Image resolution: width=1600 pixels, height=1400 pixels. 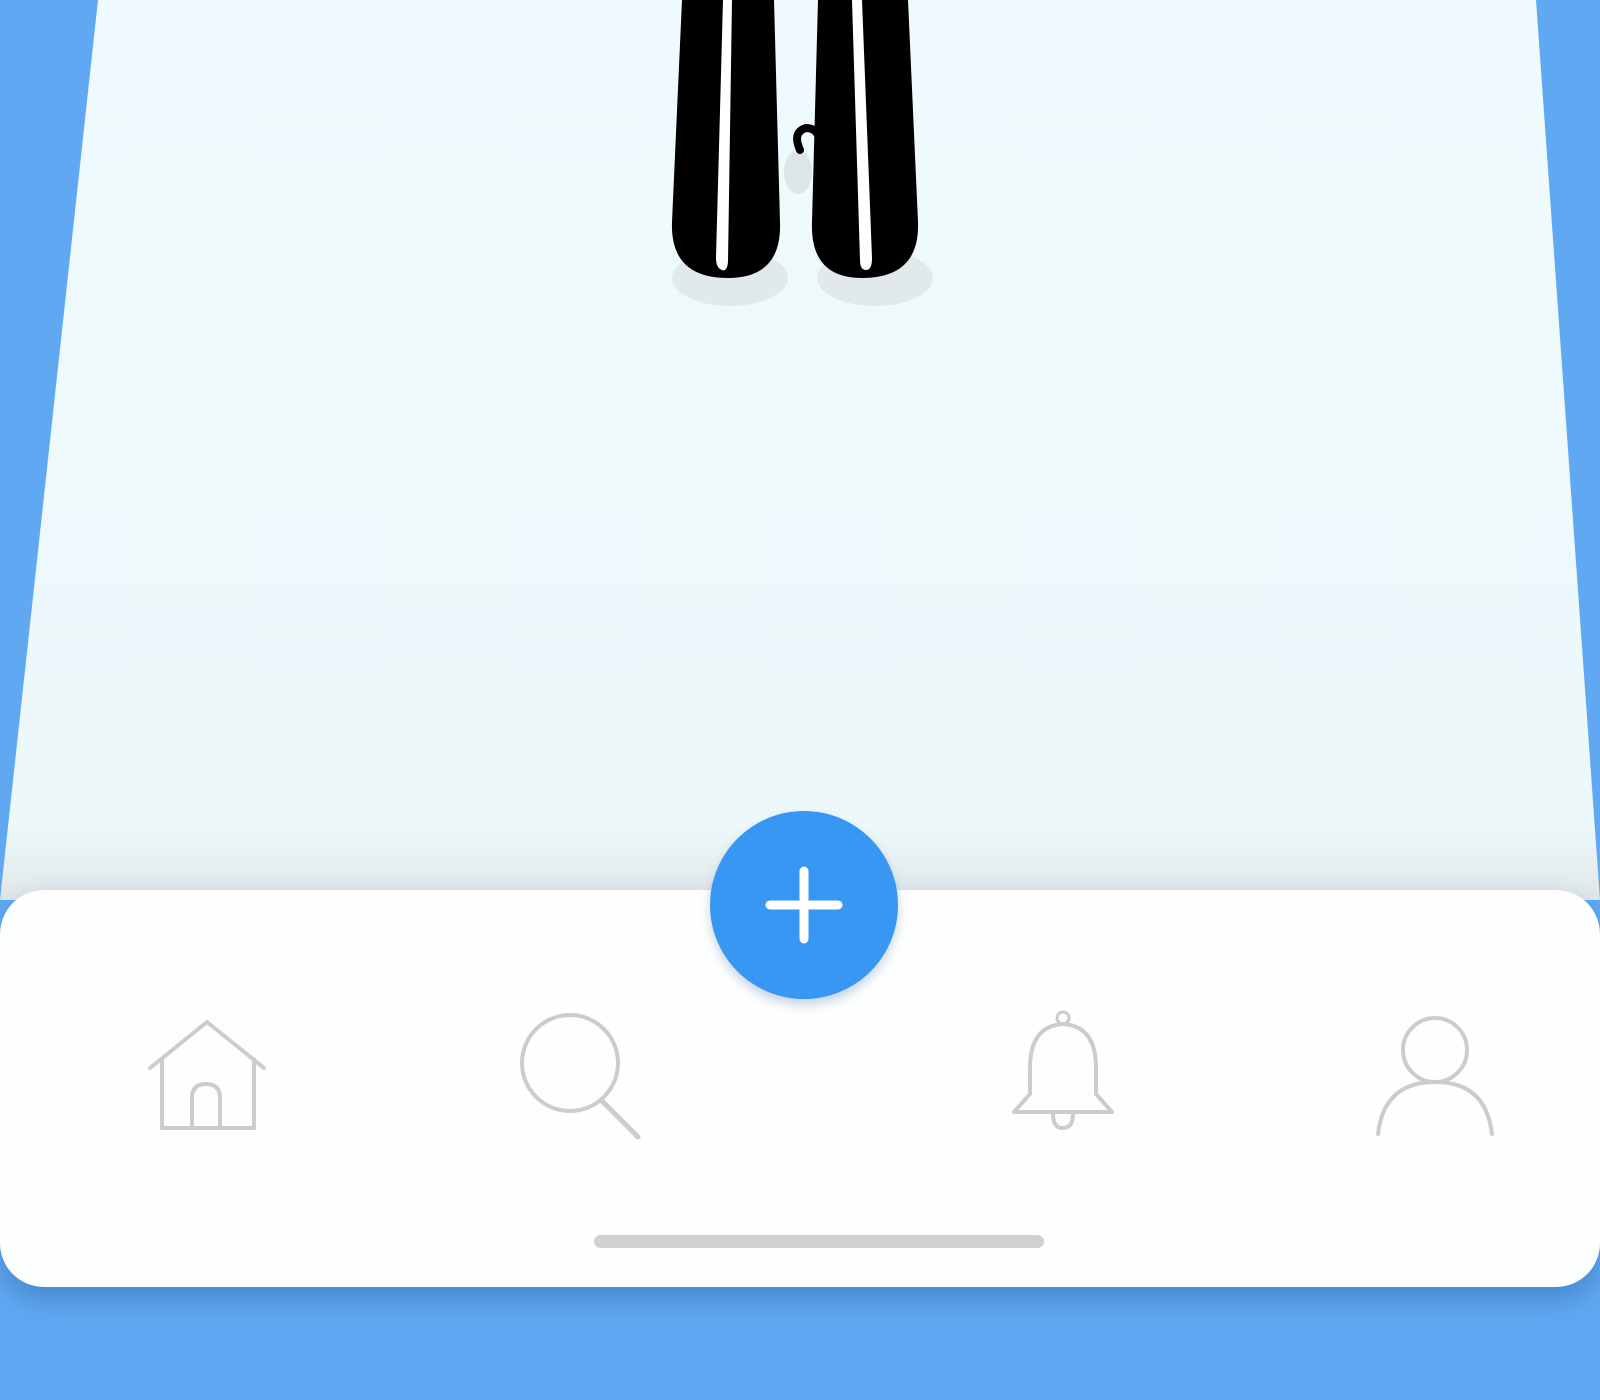 I want to click on user-icon, so click(x=1435, y=1076).